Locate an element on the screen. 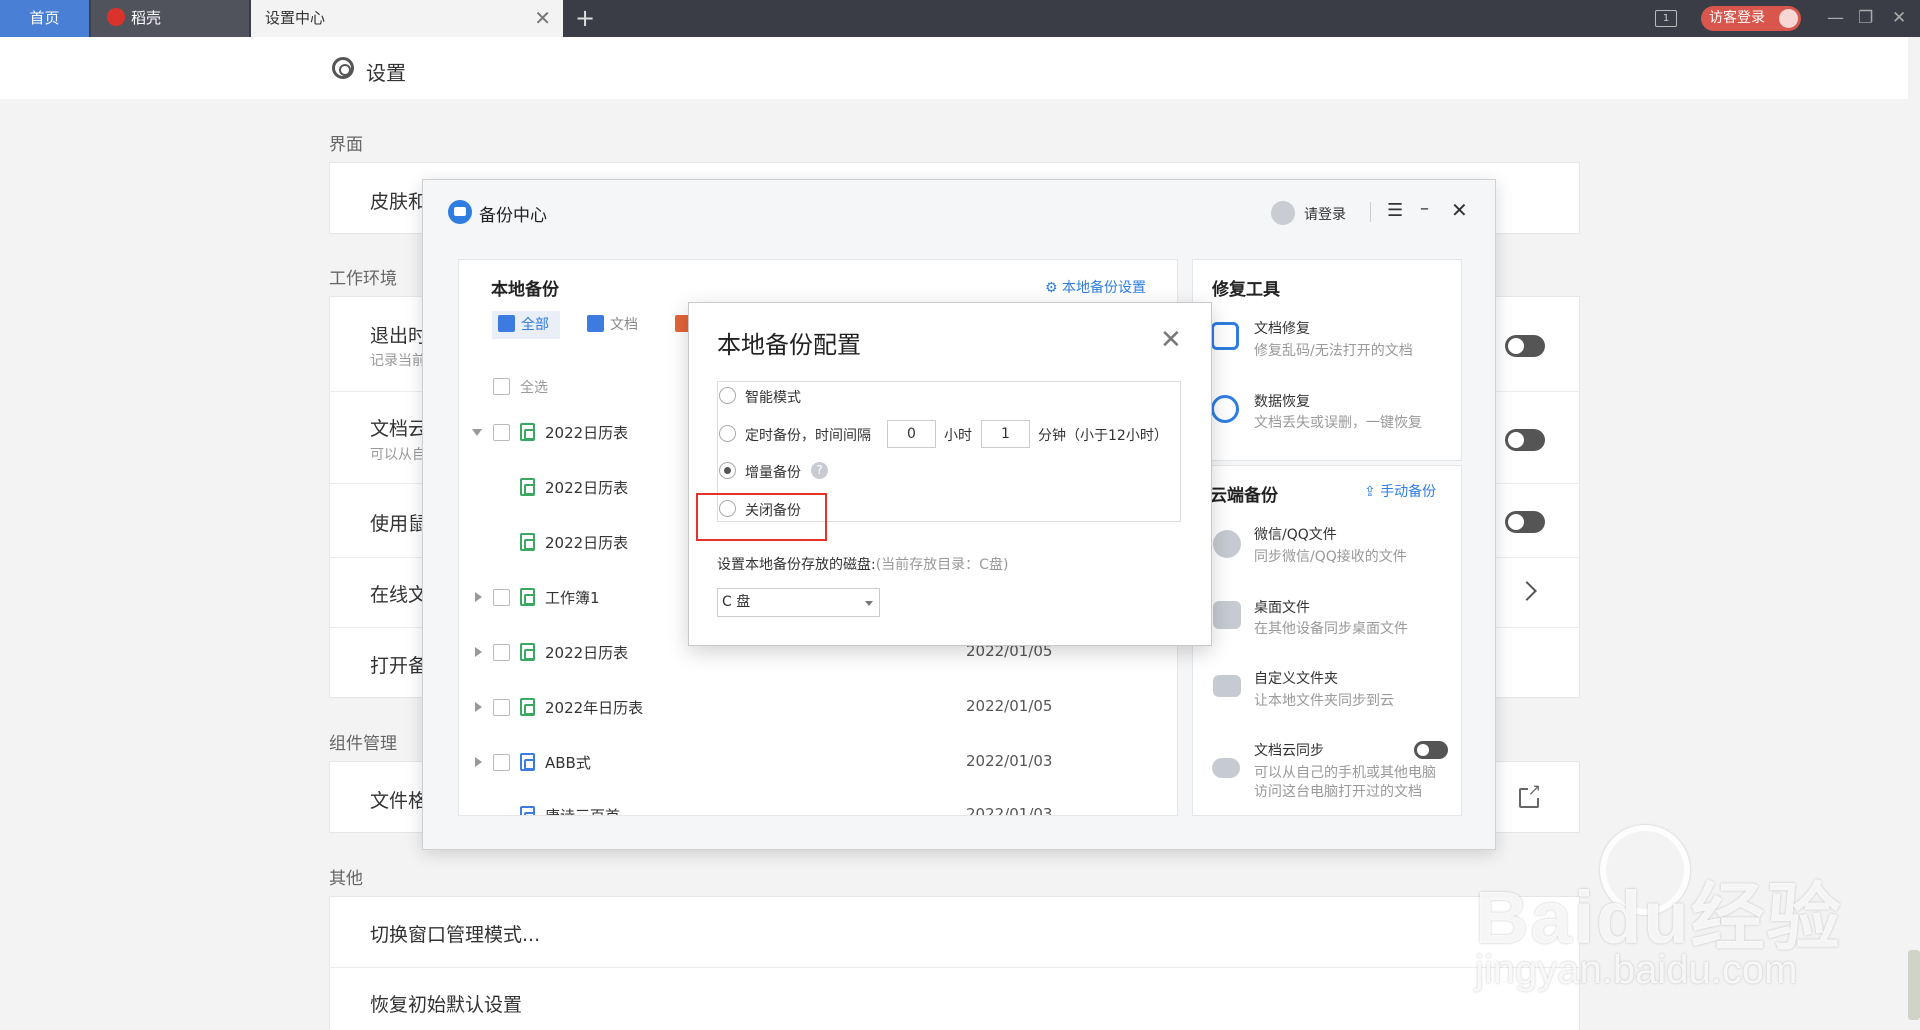  mouse-toggle is located at coordinates (1525, 522).